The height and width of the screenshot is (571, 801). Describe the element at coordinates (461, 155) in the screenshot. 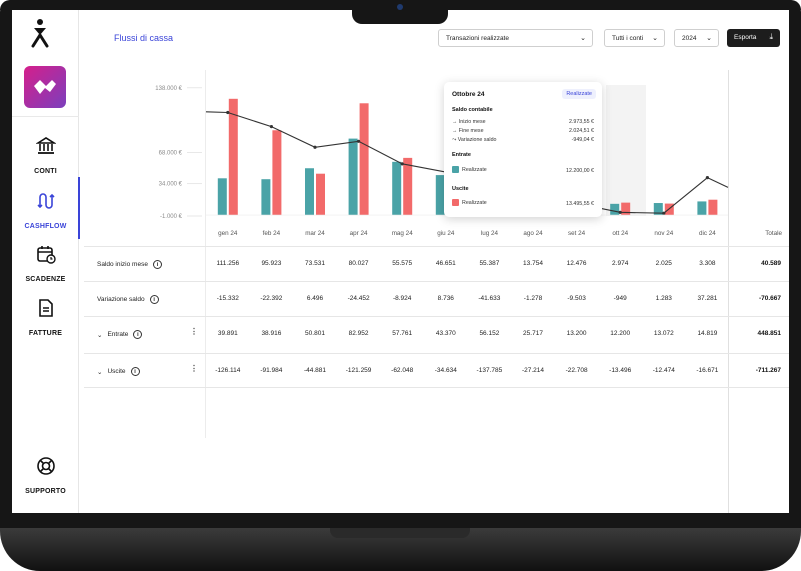

I see `tooltip-section-in: Entrate` at that location.